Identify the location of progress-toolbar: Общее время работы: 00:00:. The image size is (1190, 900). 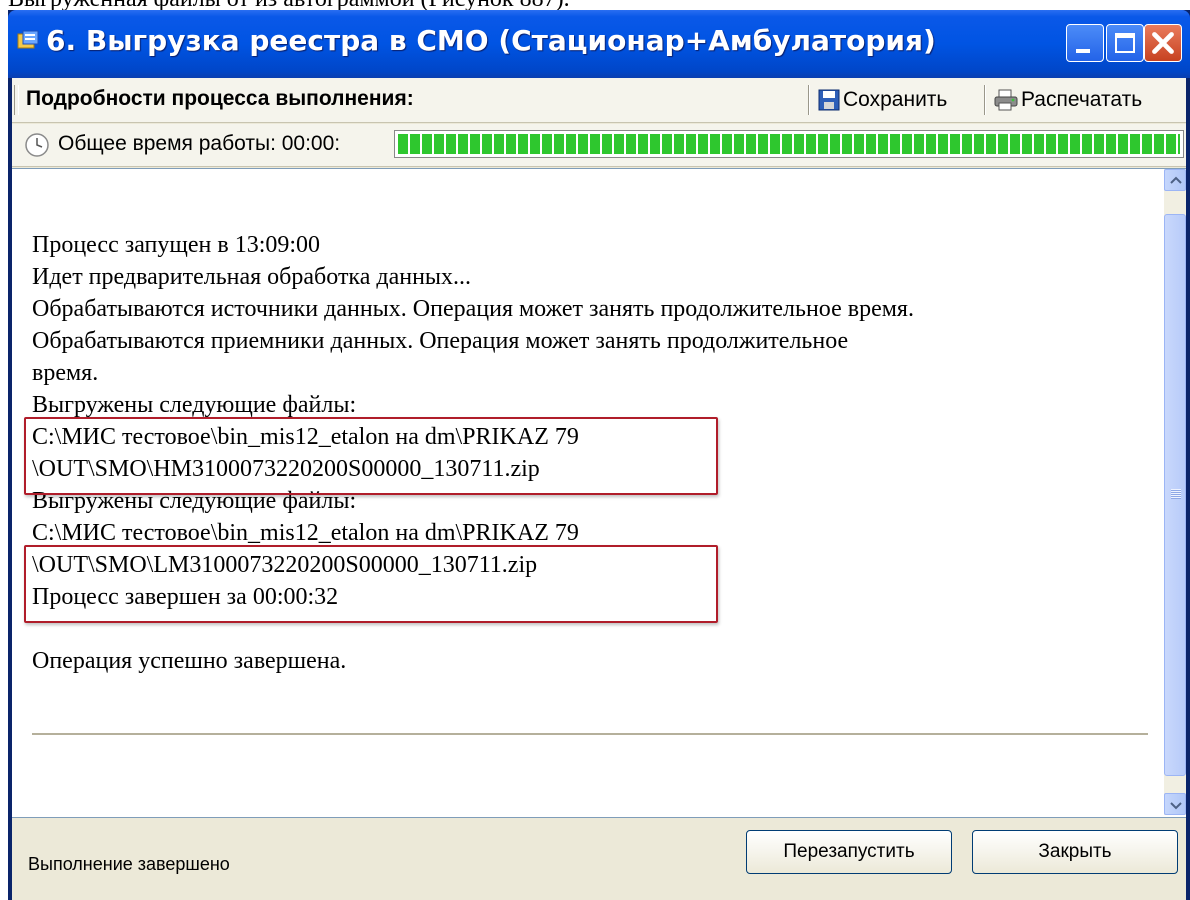
(599, 145).